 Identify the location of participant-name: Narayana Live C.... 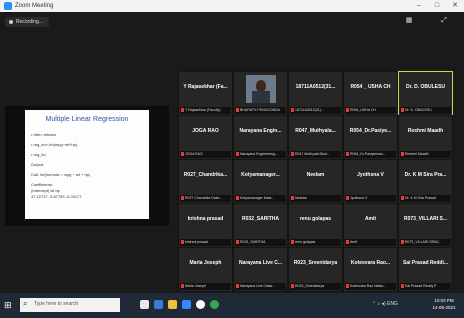
(260, 263).